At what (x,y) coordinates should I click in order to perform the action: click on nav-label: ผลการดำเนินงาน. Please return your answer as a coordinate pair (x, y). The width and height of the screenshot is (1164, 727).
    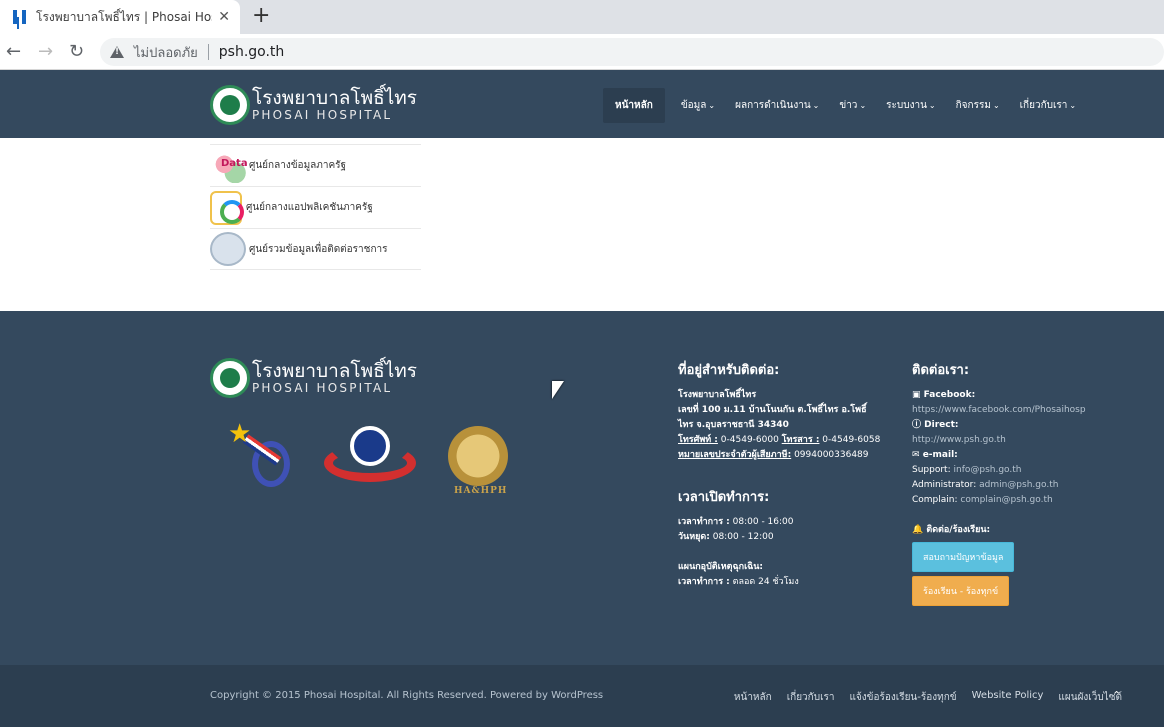
    Looking at the image, I should click on (773, 105).